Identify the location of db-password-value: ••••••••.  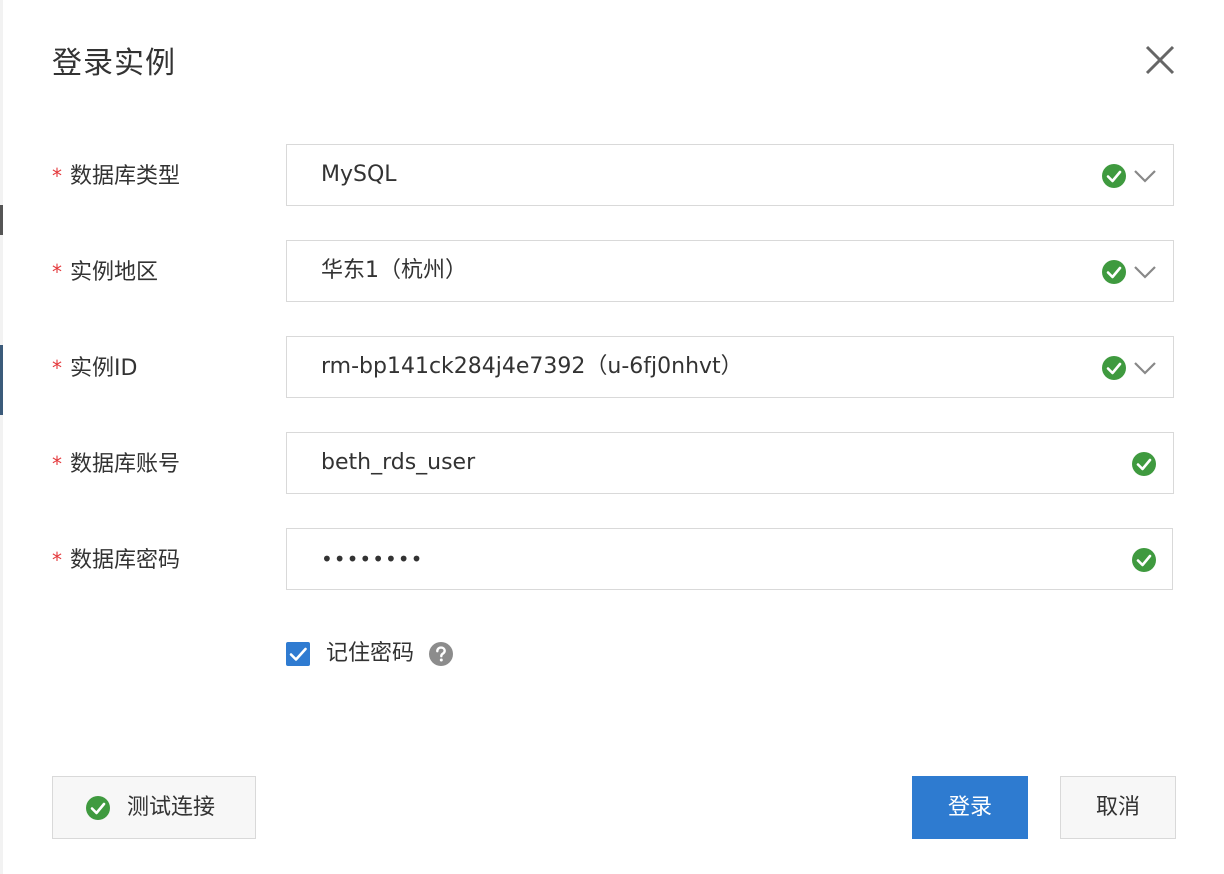
(372, 559).